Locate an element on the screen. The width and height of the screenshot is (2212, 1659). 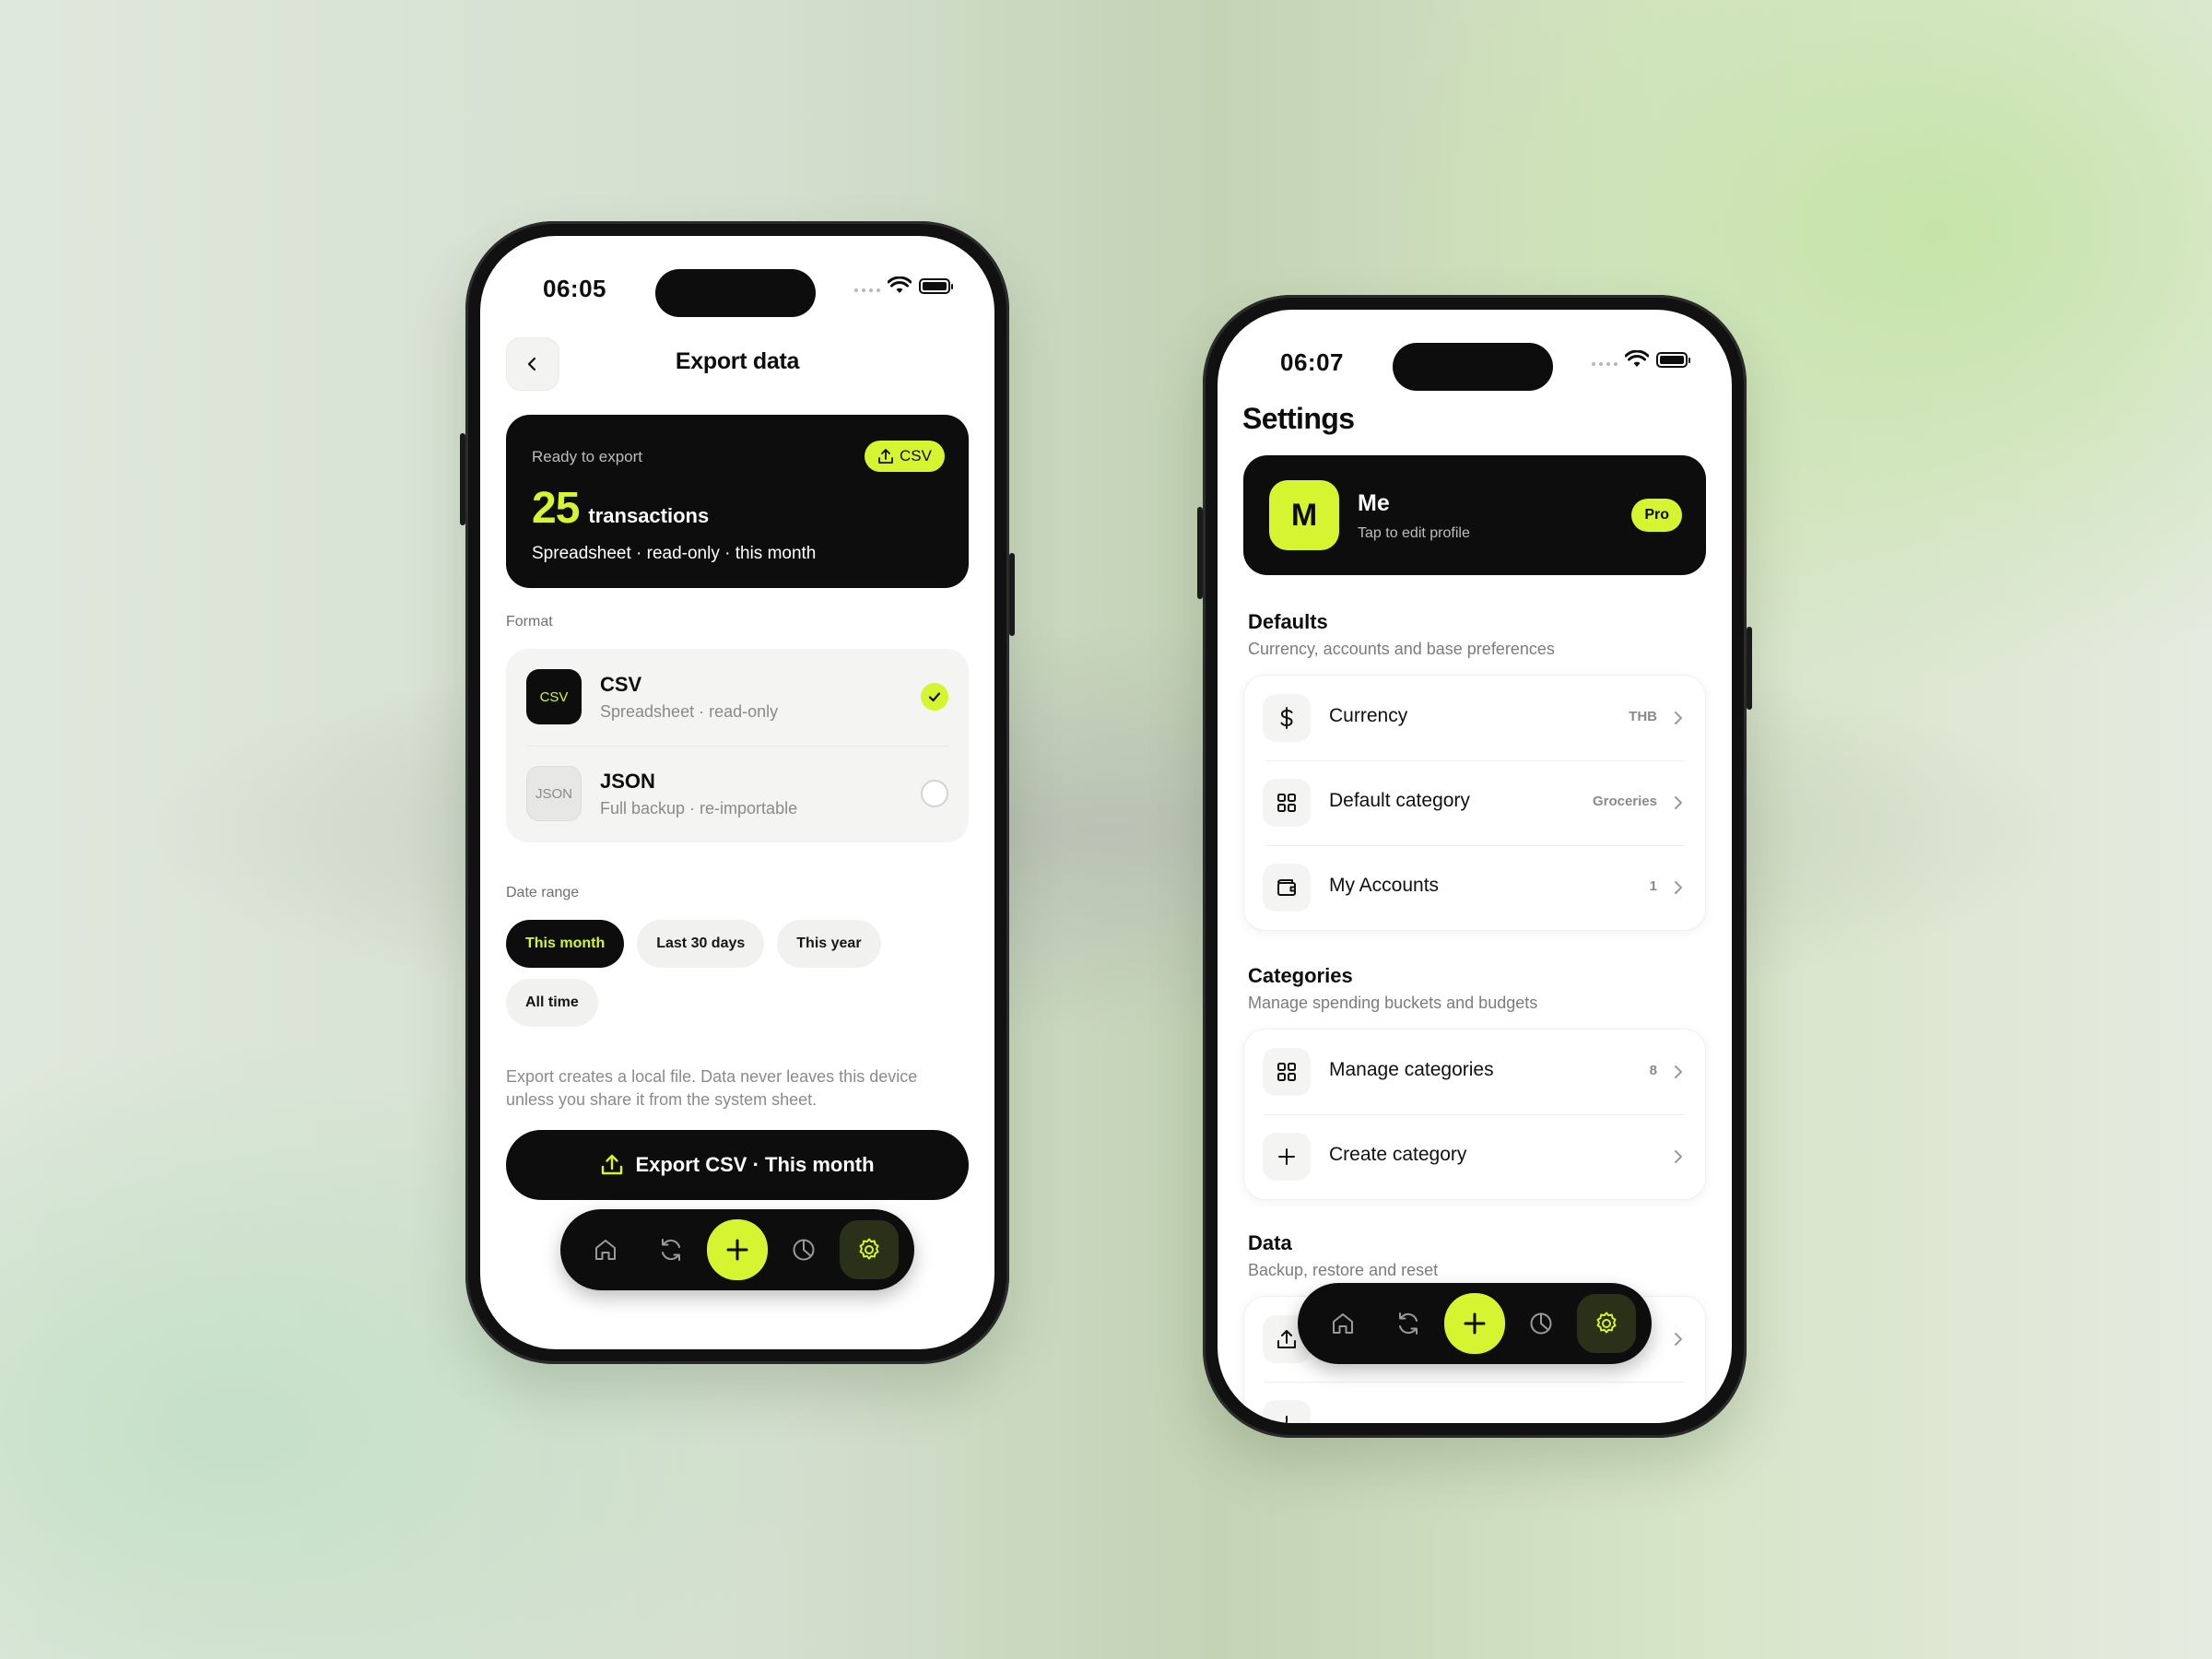
format-chip-label: CSV is located at coordinates (916, 456).